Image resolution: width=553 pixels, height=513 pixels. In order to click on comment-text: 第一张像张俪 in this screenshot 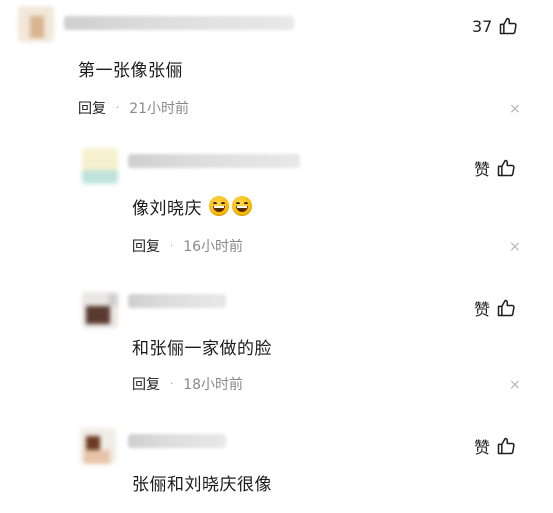, I will do `click(130, 71)`.